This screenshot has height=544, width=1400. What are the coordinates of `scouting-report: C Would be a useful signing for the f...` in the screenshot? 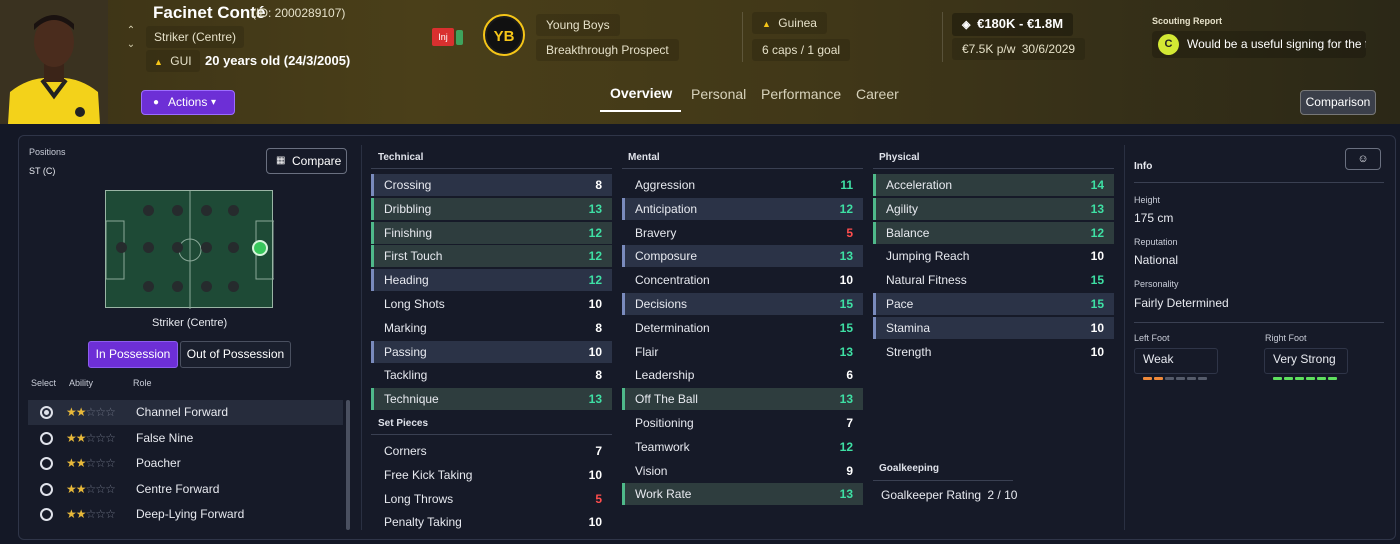 It's located at (1259, 44).